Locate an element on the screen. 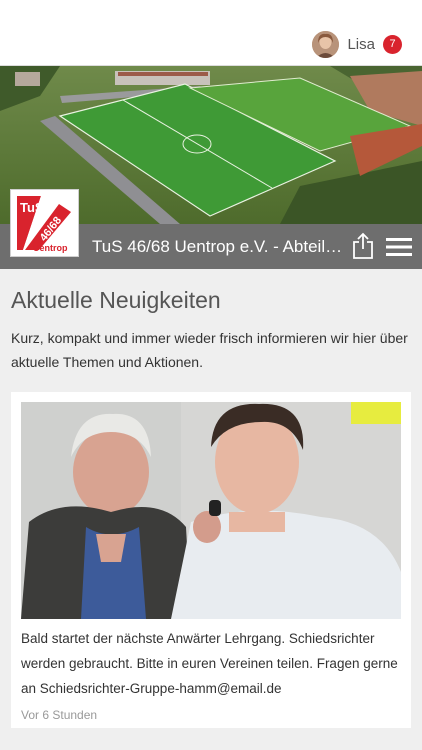 This screenshot has width=422, height=750. section-title: Aktuelle Neuigkeiten is located at coordinates (116, 300).